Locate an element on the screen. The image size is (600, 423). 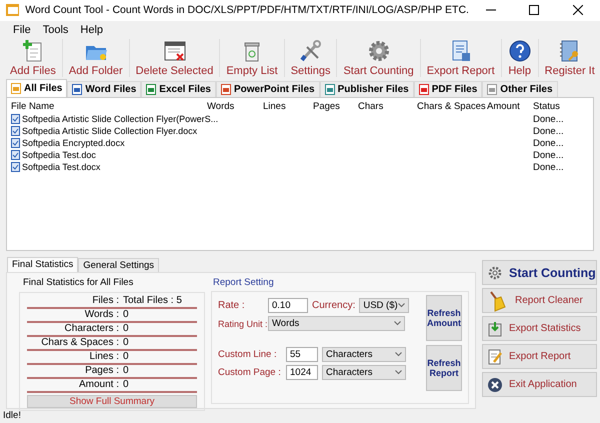
group-title: Report Setting is located at coordinates (244, 282).